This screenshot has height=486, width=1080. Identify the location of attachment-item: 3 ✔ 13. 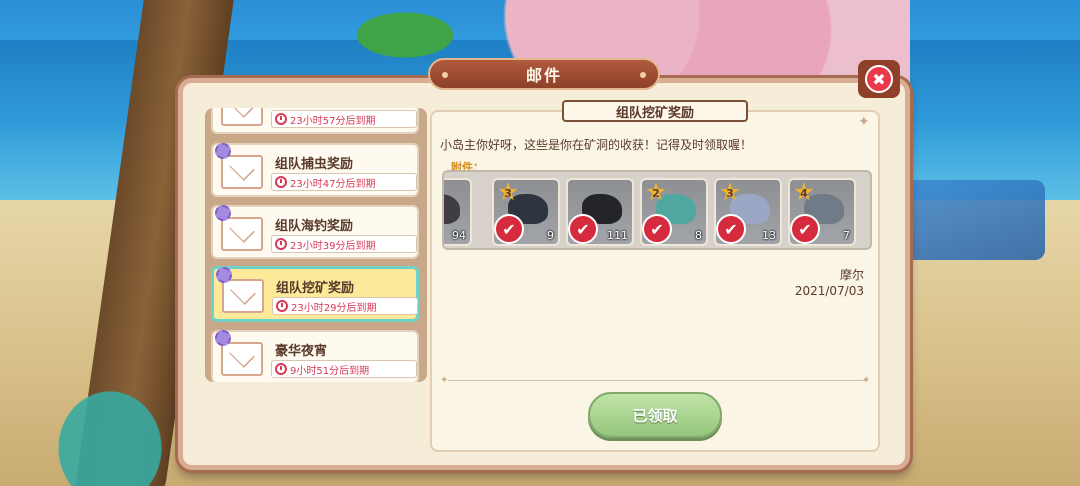
(748, 212).